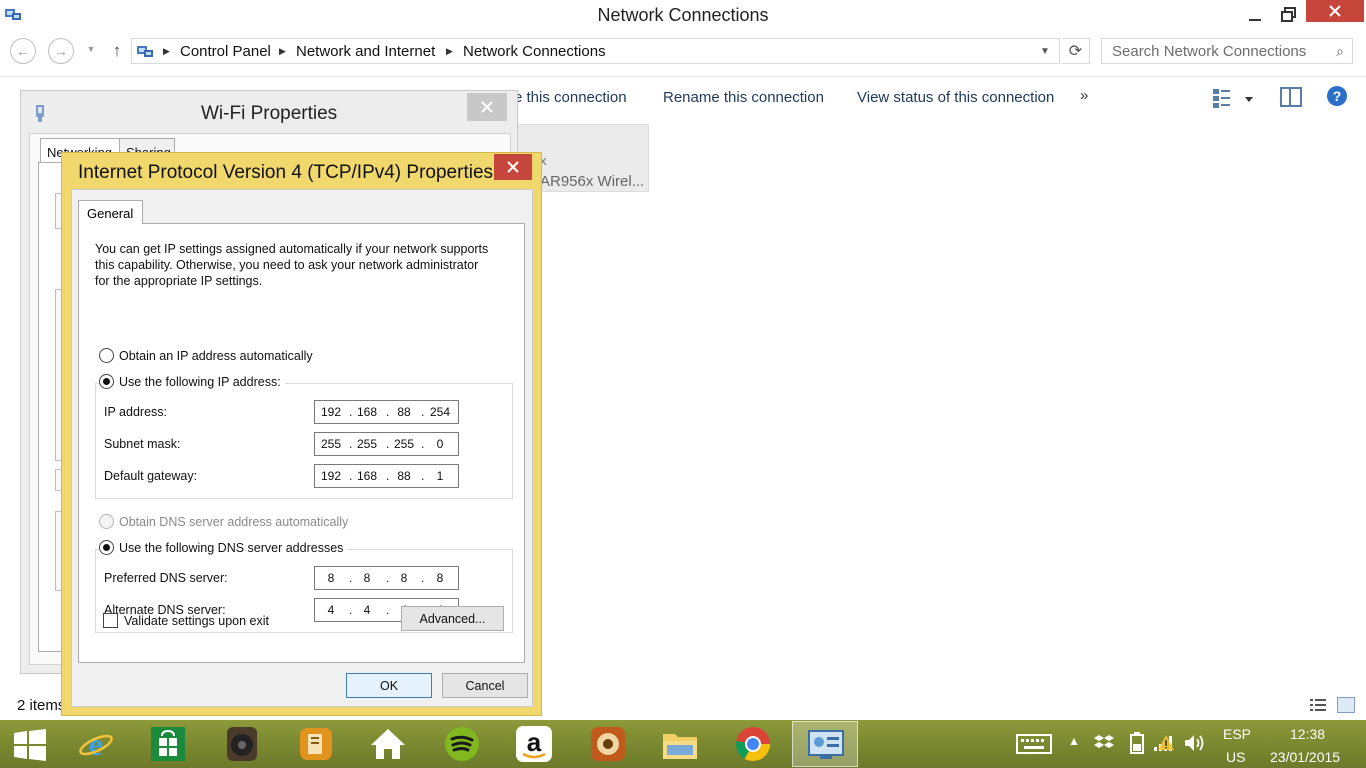  I want to click on dropbox-icon, so click(1104, 743).